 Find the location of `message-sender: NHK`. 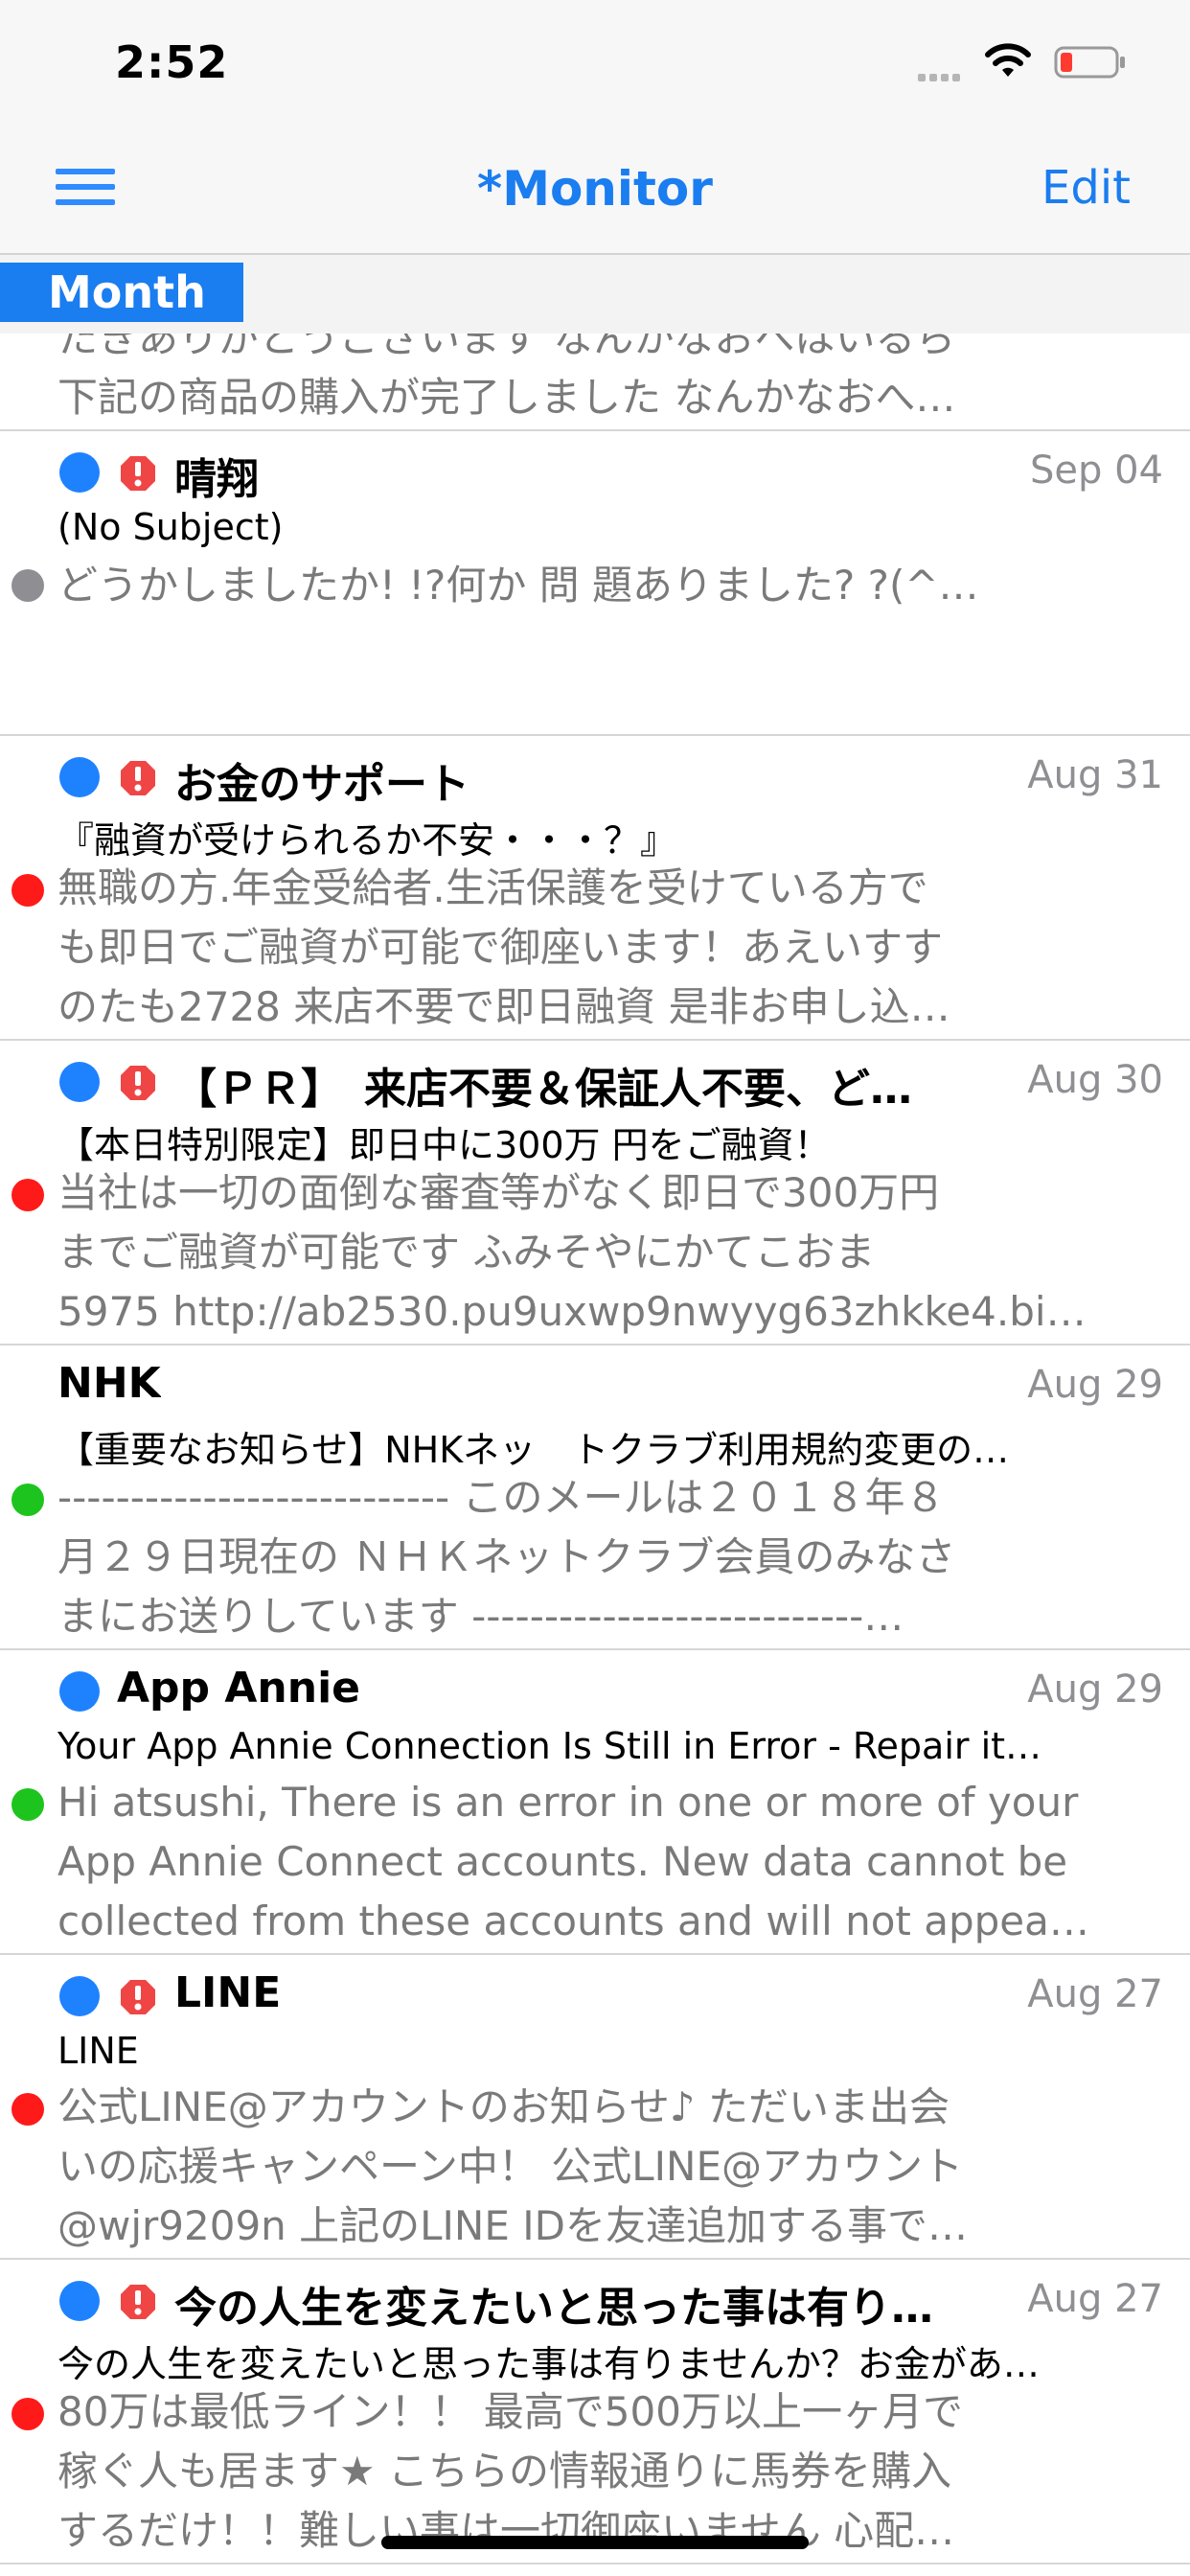

message-sender: NHK is located at coordinates (109, 1383).